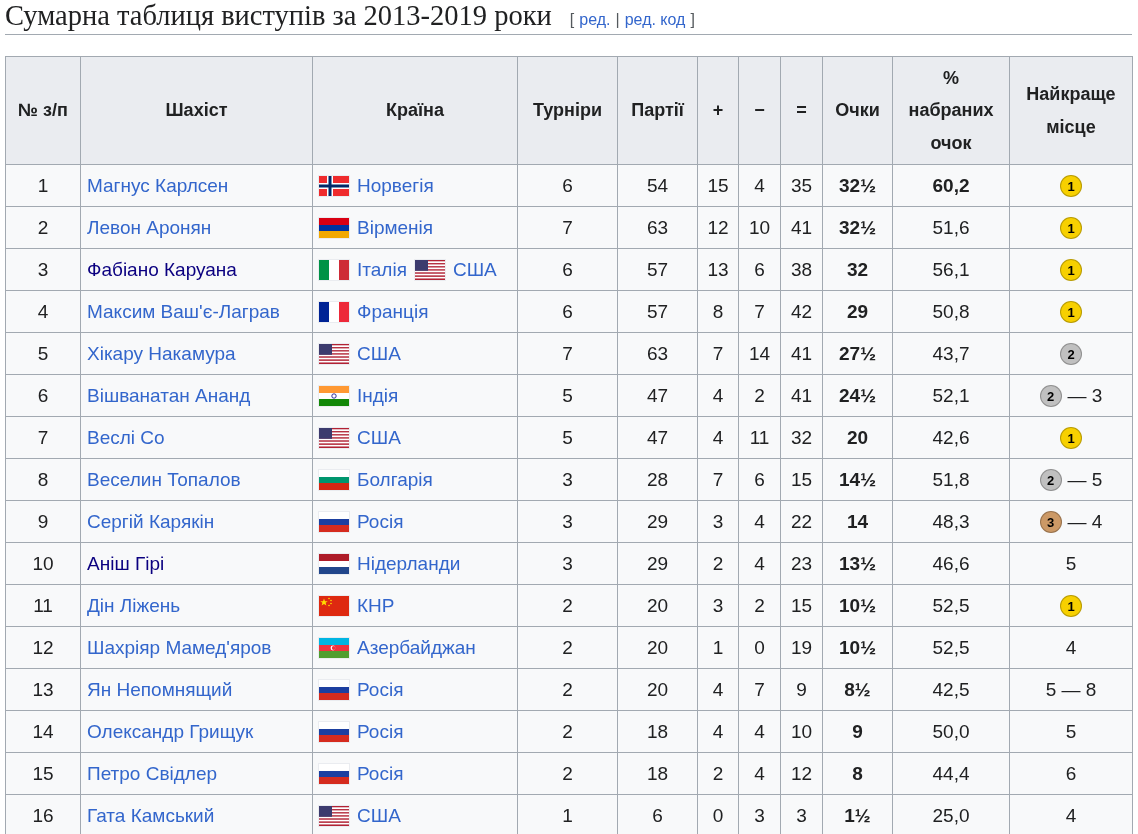  Describe the element at coordinates (857, 689) in the screenshot. I see `table-cell: 8½` at that location.